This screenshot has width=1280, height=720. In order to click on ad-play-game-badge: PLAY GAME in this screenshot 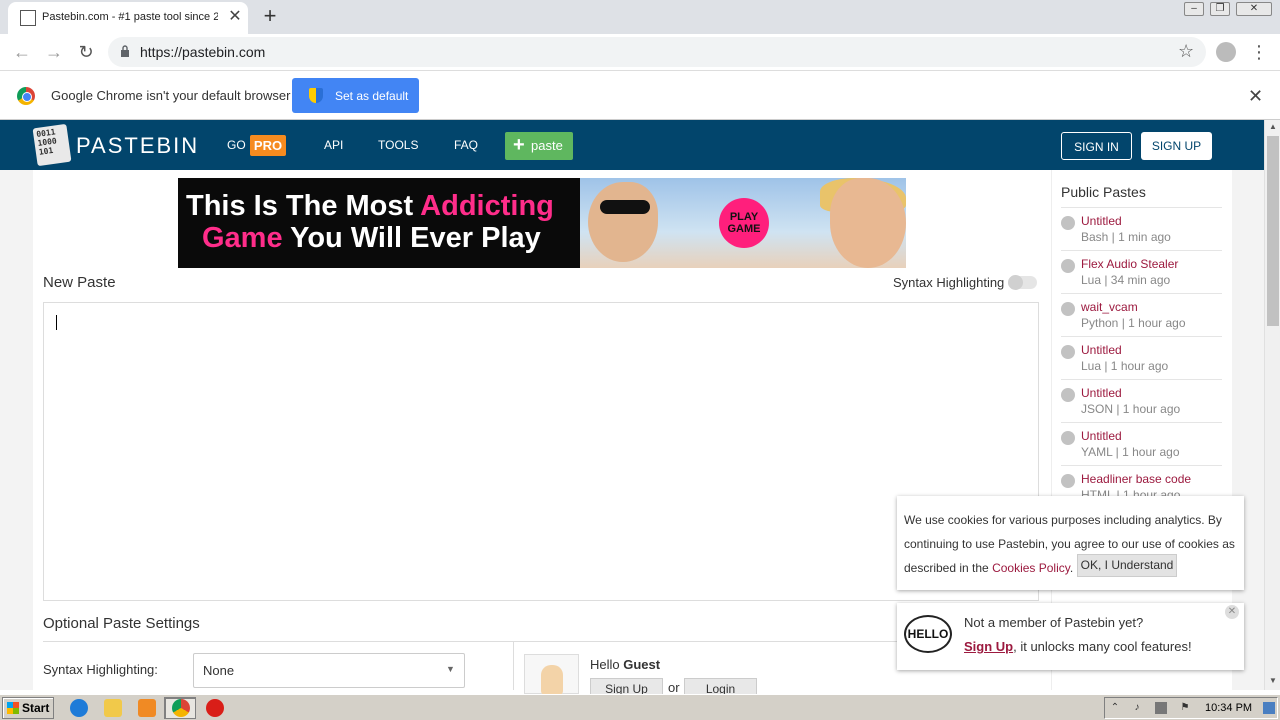, I will do `click(744, 223)`.